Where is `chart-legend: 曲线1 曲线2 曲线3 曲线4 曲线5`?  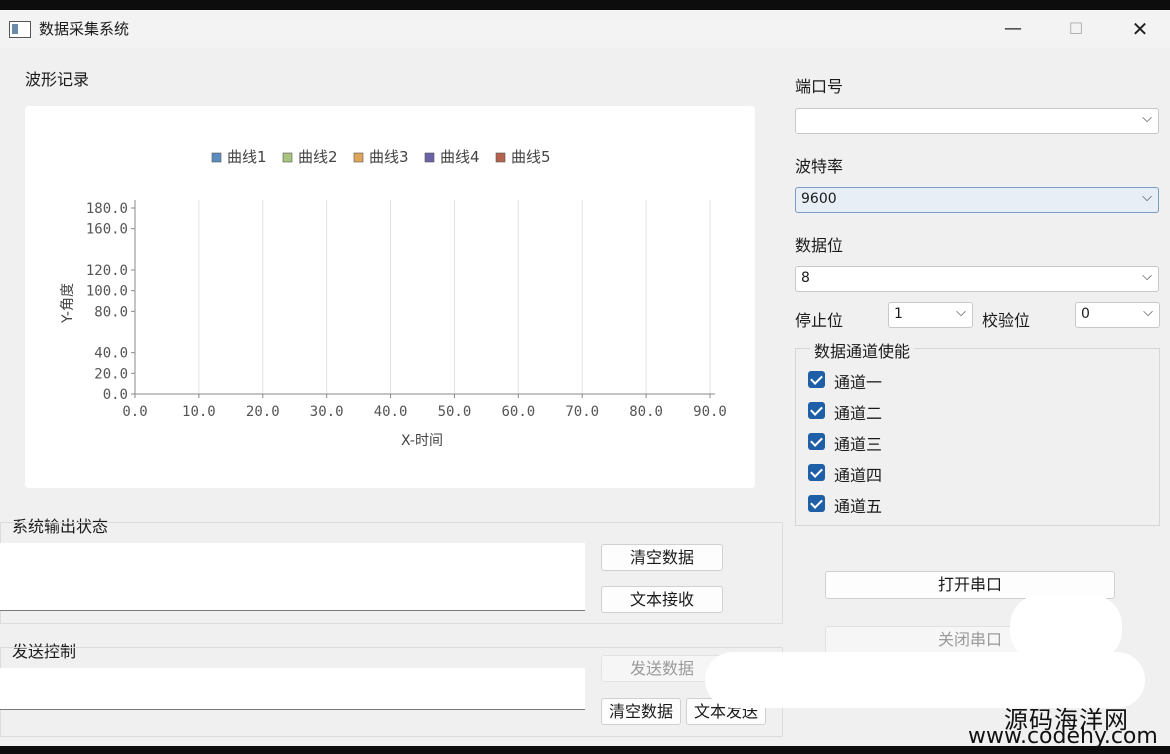 chart-legend: 曲线1 曲线2 曲线3 曲线4 曲线5 is located at coordinates (381, 157).